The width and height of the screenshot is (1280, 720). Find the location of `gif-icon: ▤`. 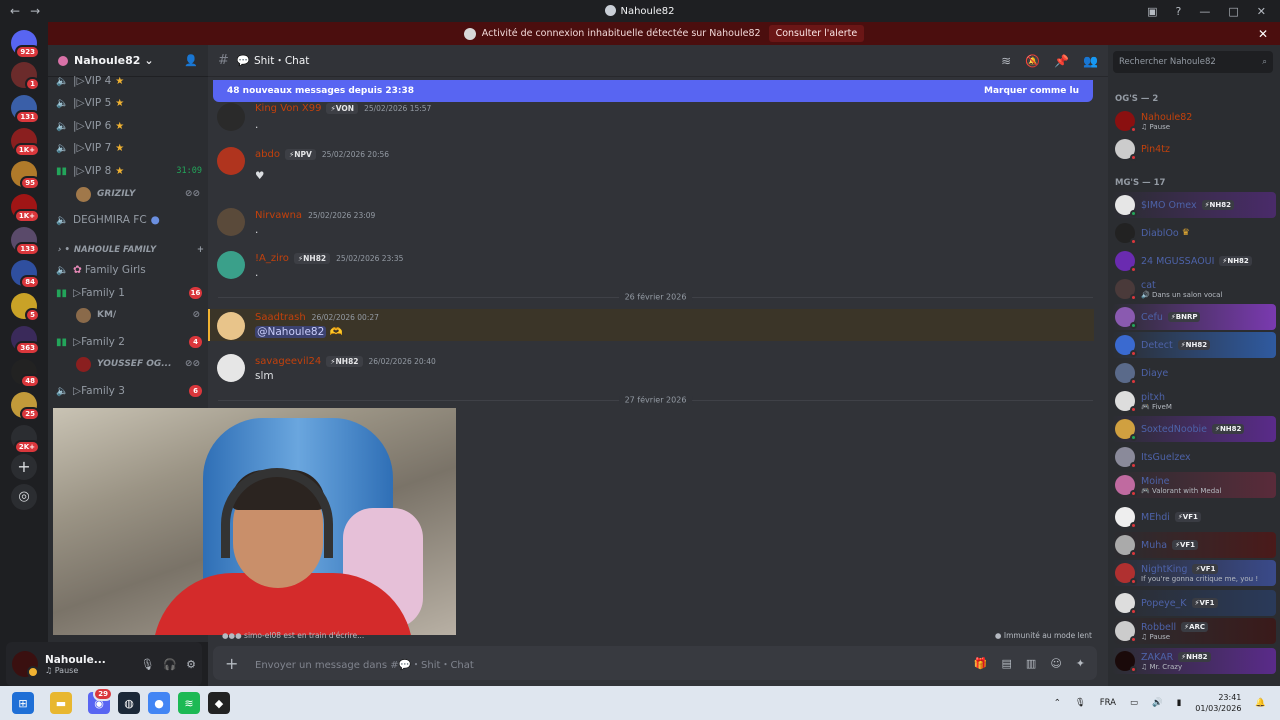

gif-icon: ▤ is located at coordinates (1007, 663).